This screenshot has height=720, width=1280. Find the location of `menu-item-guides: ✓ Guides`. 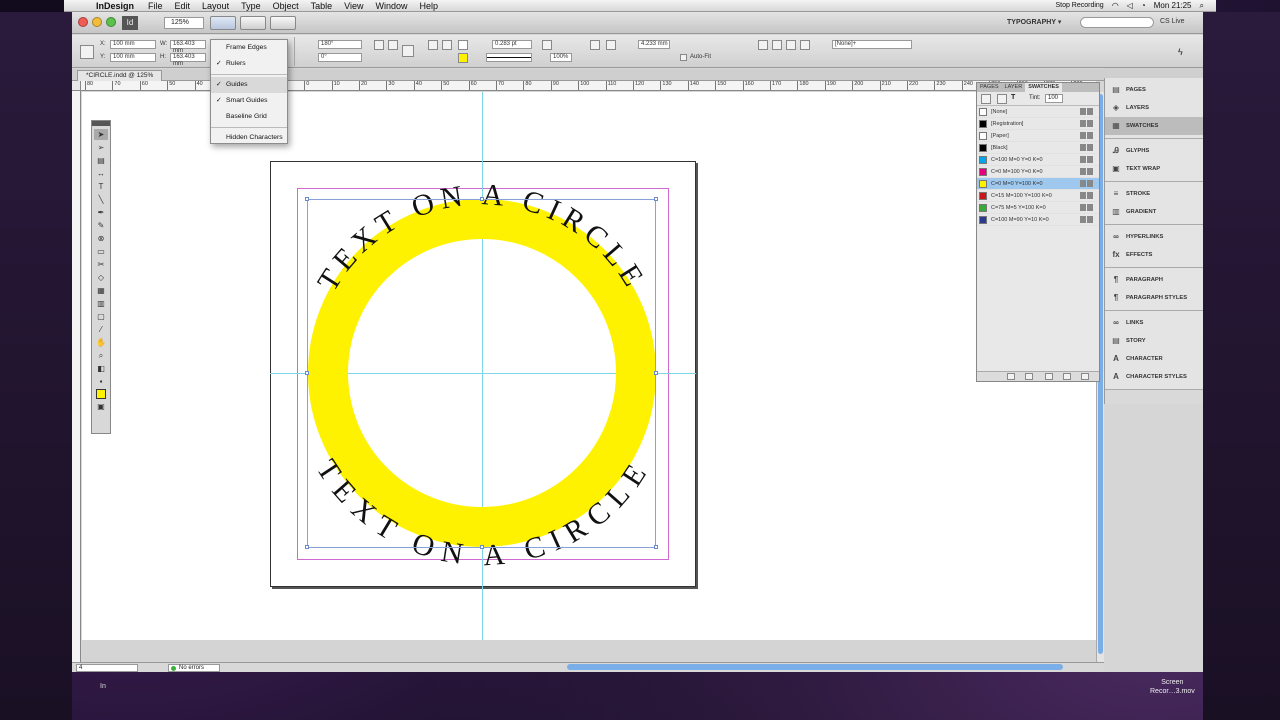

menu-item-guides: ✓ Guides is located at coordinates (249, 85).